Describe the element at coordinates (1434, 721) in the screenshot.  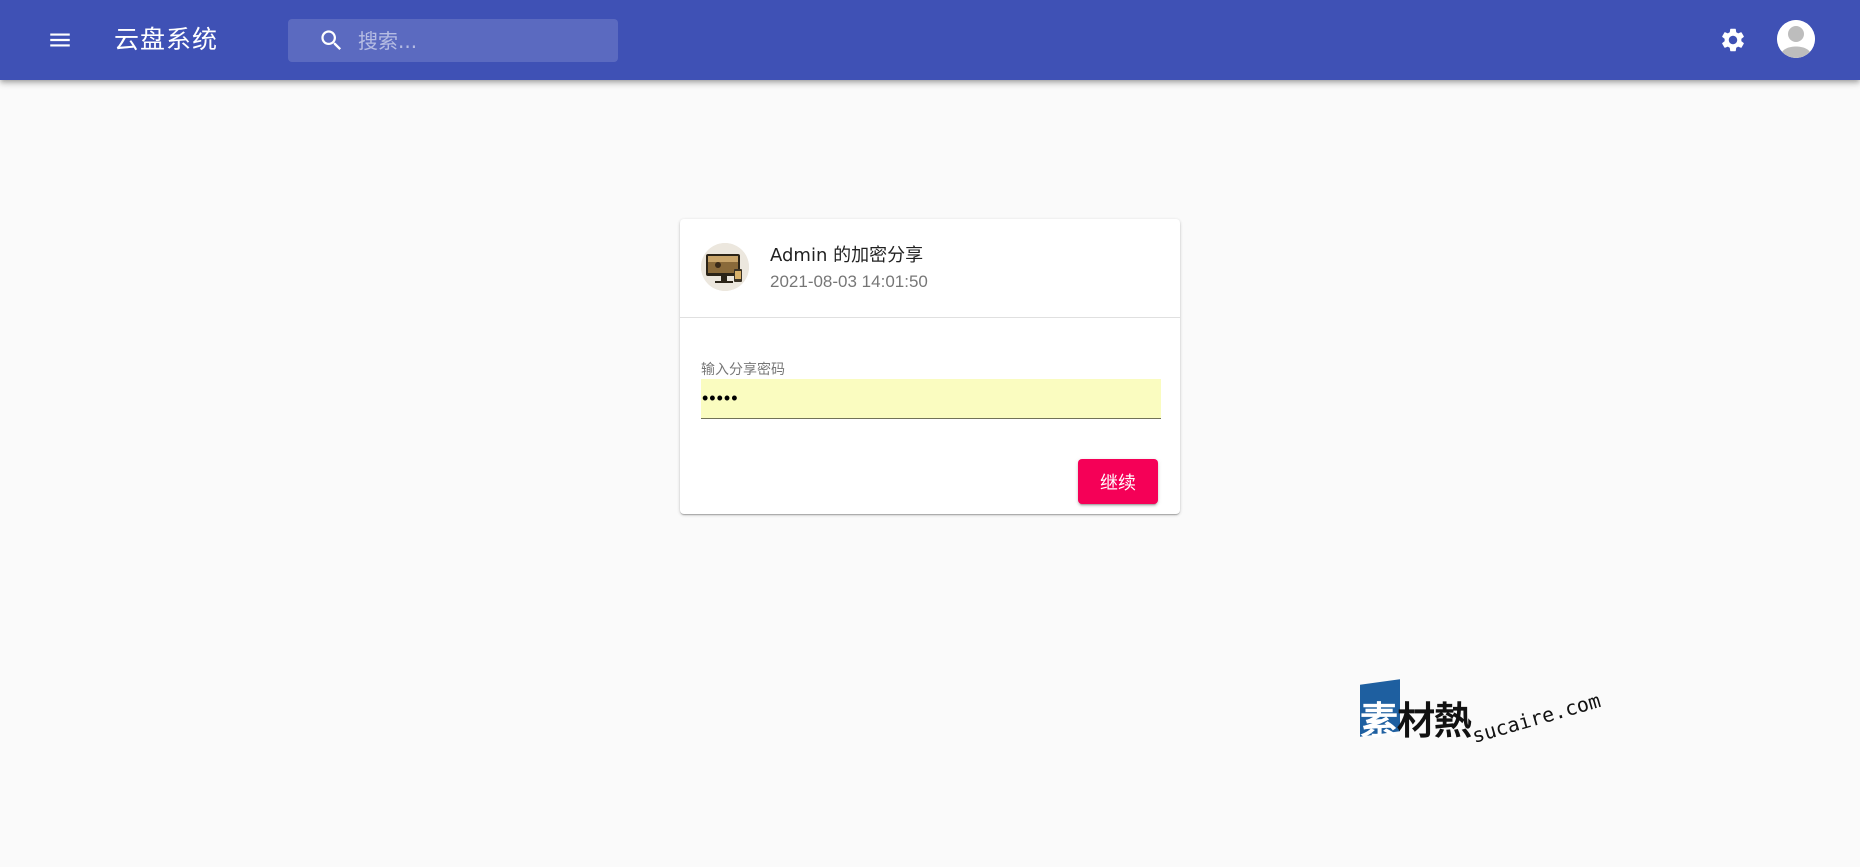
I see `watermark-rest-chars: 材熱` at that location.